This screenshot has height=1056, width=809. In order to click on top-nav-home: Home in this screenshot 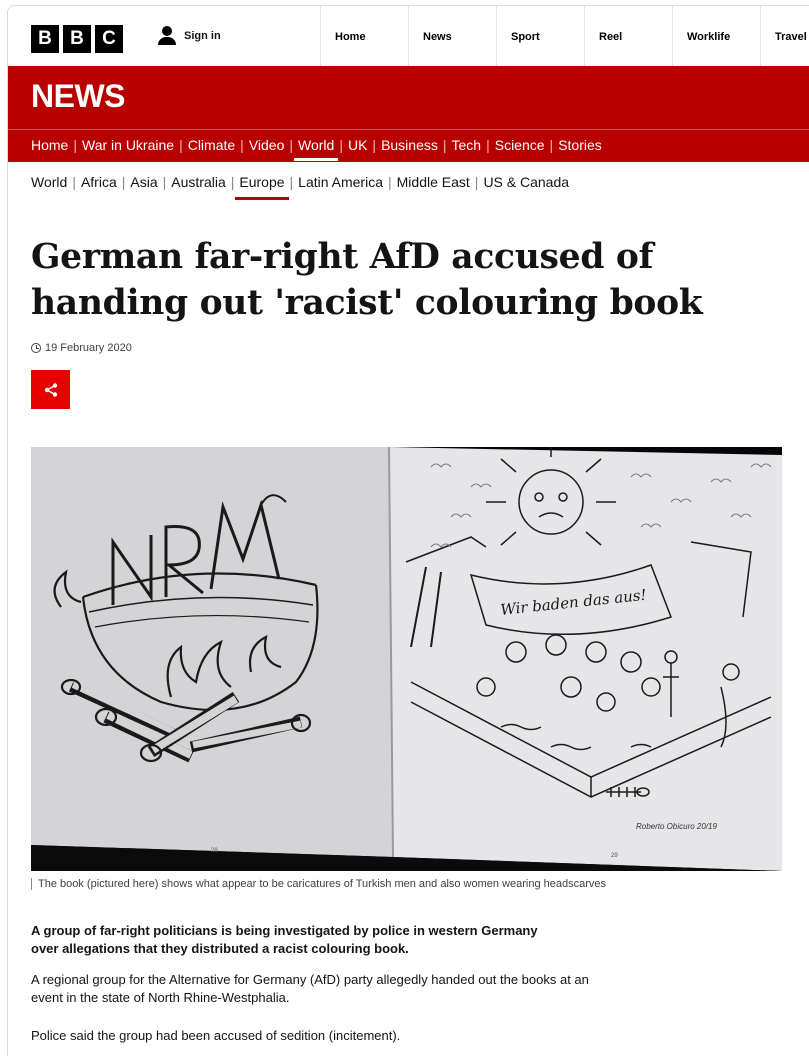, I will do `click(364, 36)`.